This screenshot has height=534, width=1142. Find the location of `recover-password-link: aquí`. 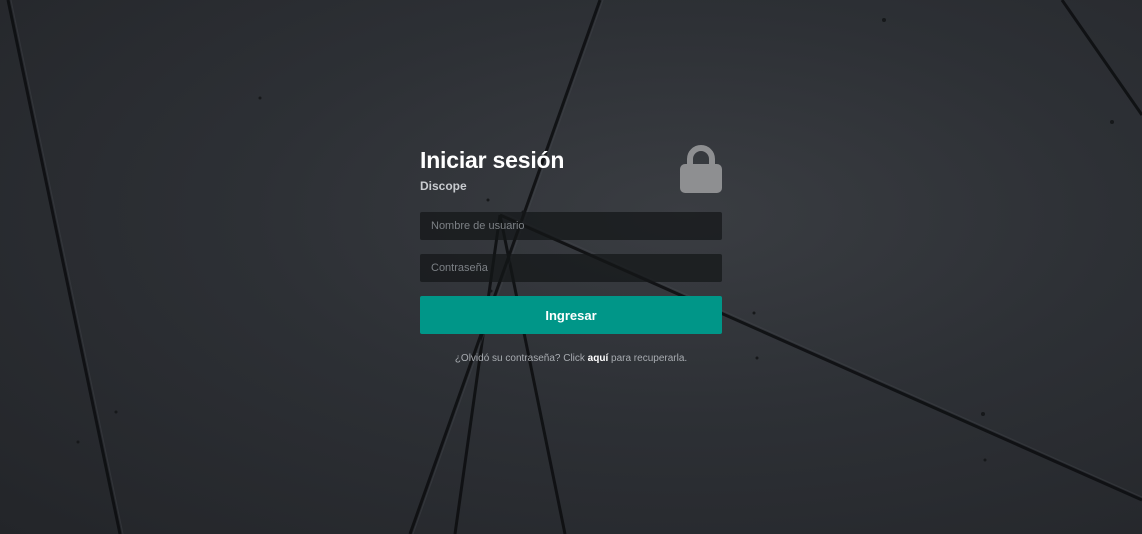

recover-password-link: aquí is located at coordinates (598, 358).